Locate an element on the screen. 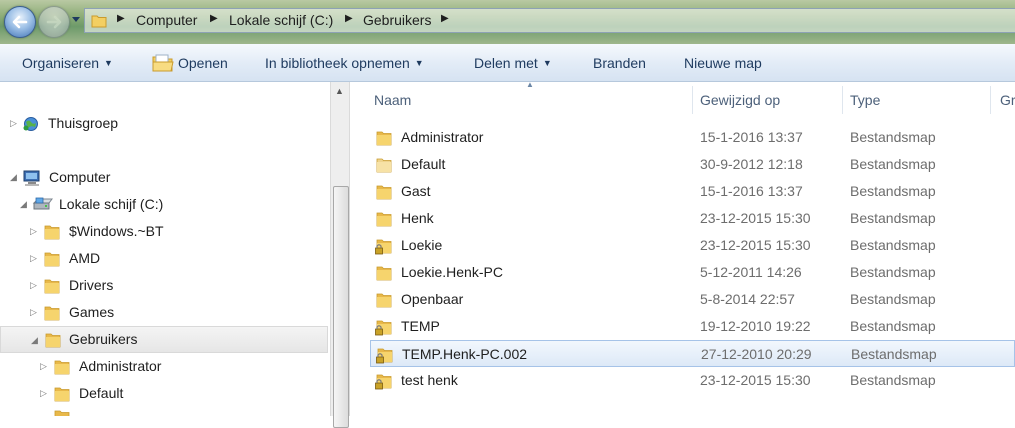 The height and width of the screenshot is (428, 1015). nav-item-folder: ▷ Default is located at coordinates (180, 393).